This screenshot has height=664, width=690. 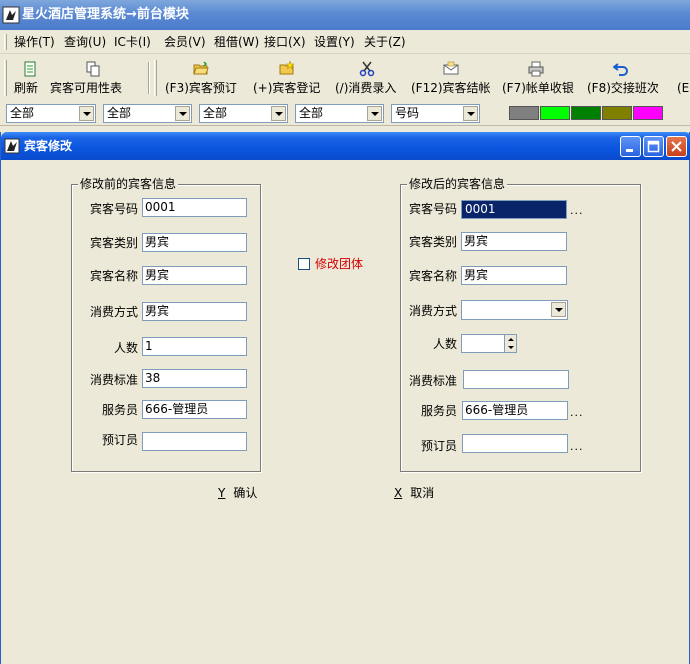 I want to click on before-consumption-standard-label: 消费标准, so click(x=113, y=380).